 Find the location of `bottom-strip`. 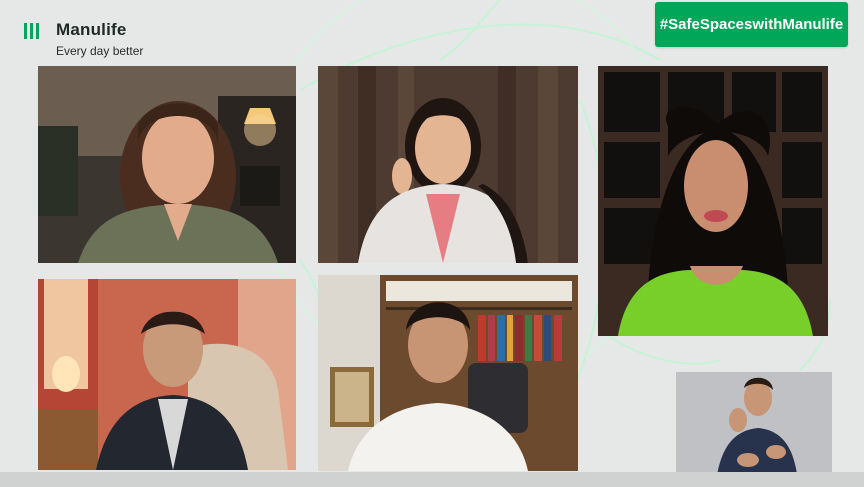

bottom-strip is located at coordinates (432, 479).